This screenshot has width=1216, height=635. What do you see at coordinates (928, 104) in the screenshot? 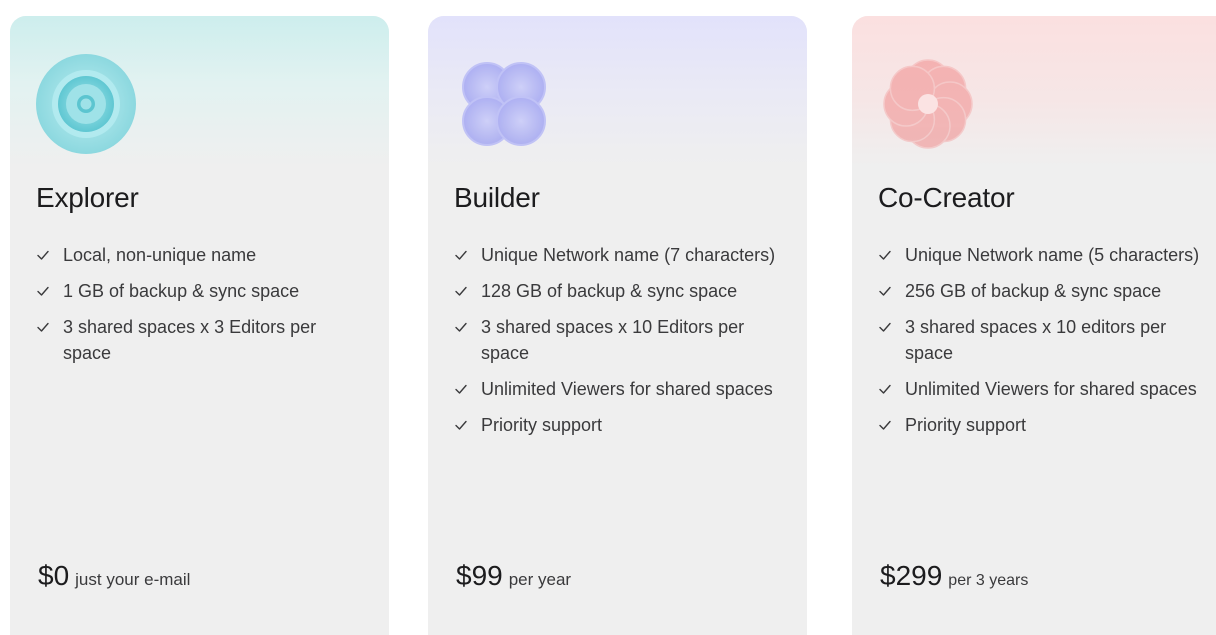
I see `flower-petals-icon` at bounding box center [928, 104].